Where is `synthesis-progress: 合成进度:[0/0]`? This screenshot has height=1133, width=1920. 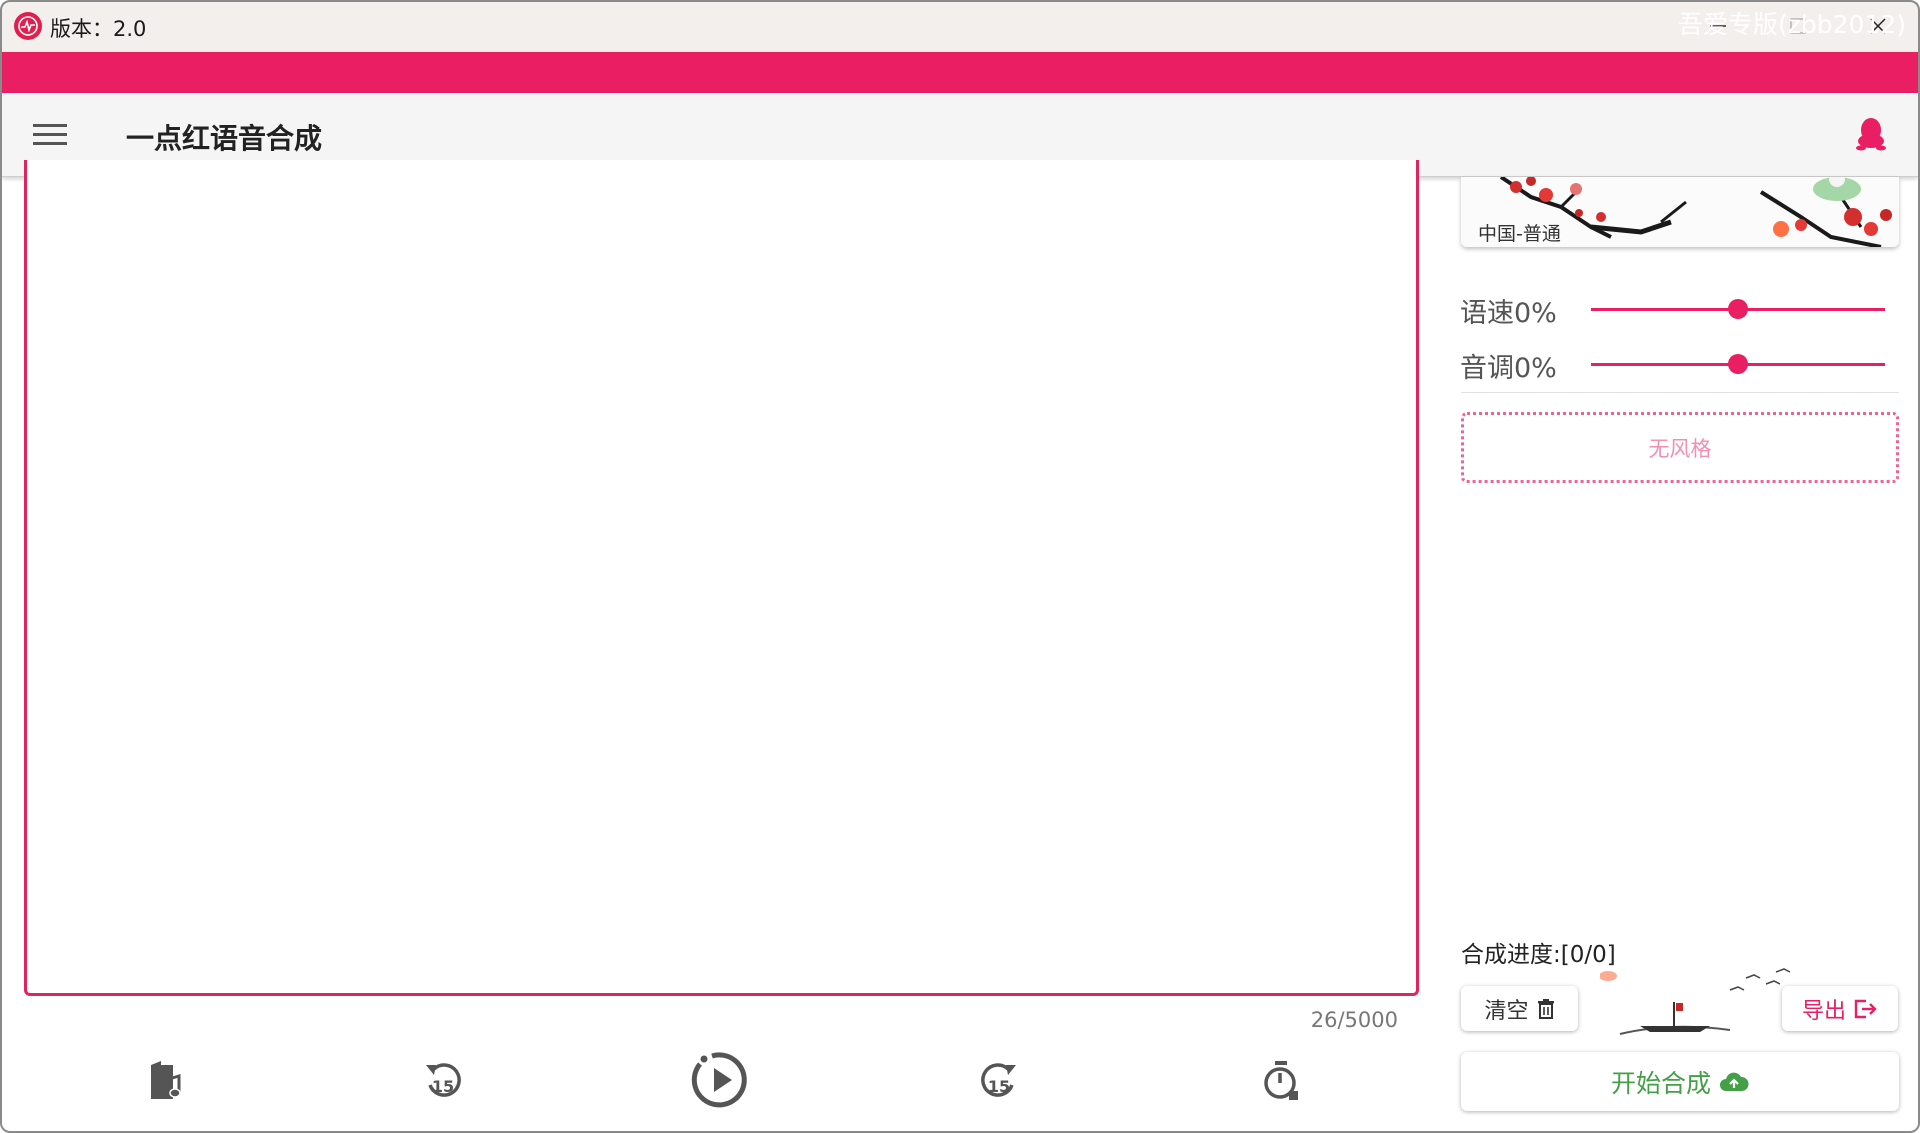 synthesis-progress: 合成进度:[0/0] is located at coordinates (1538, 955).